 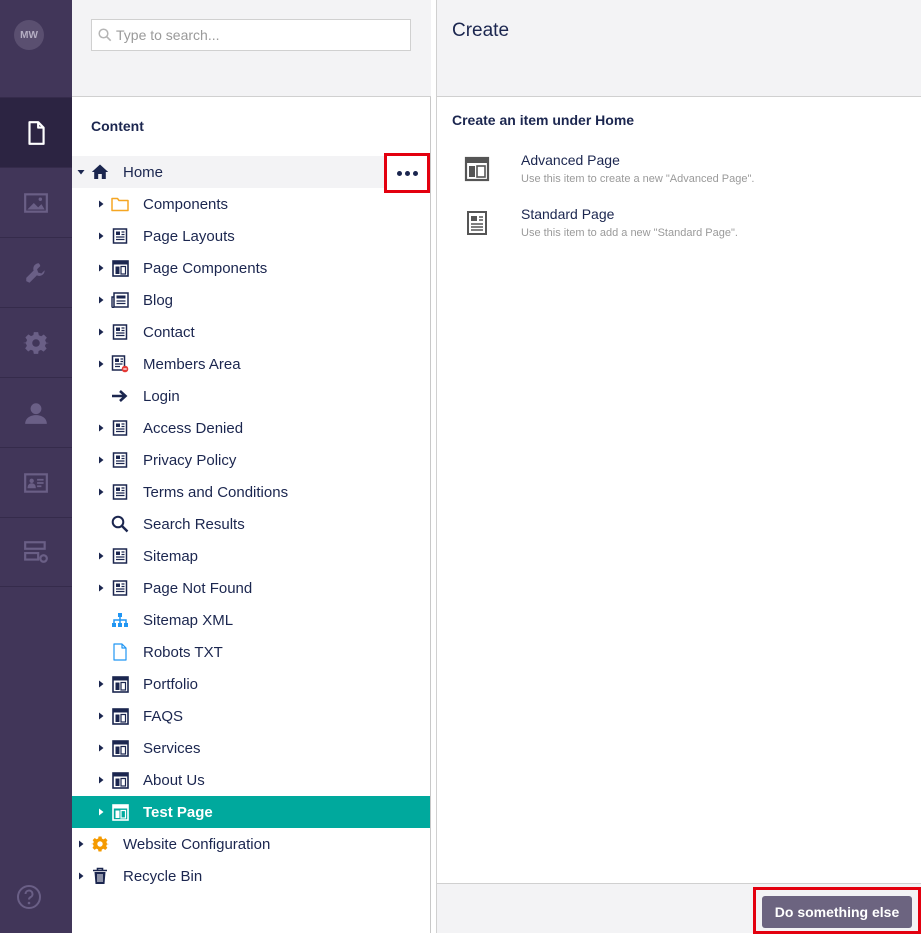 What do you see at coordinates (190, 460) in the screenshot?
I see `tree-item-label: Privacy Policy` at bounding box center [190, 460].